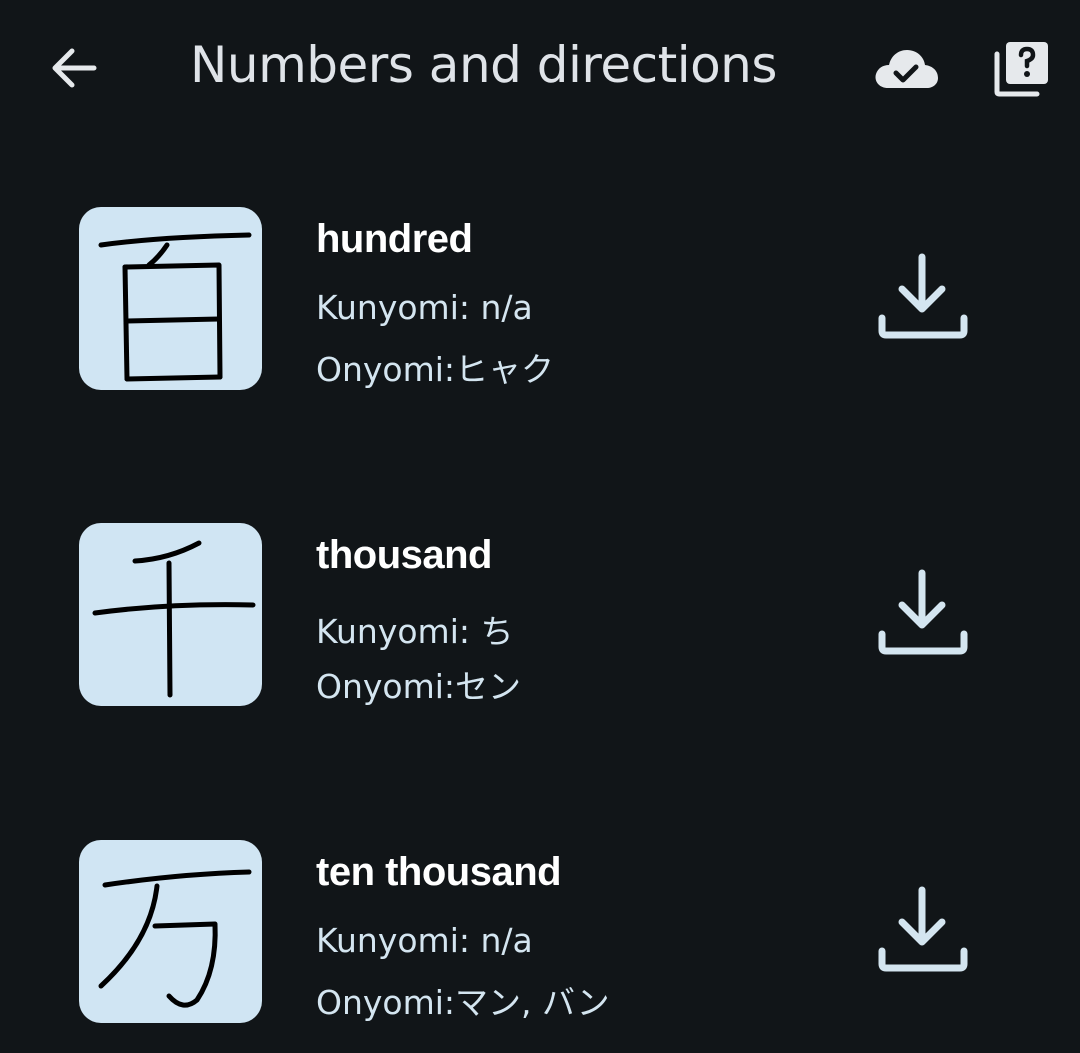  What do you see at coordinates (439, 872) in the screenshot?
I see `kanji-meaning: ten thousand` at bounding box center [439, 872].